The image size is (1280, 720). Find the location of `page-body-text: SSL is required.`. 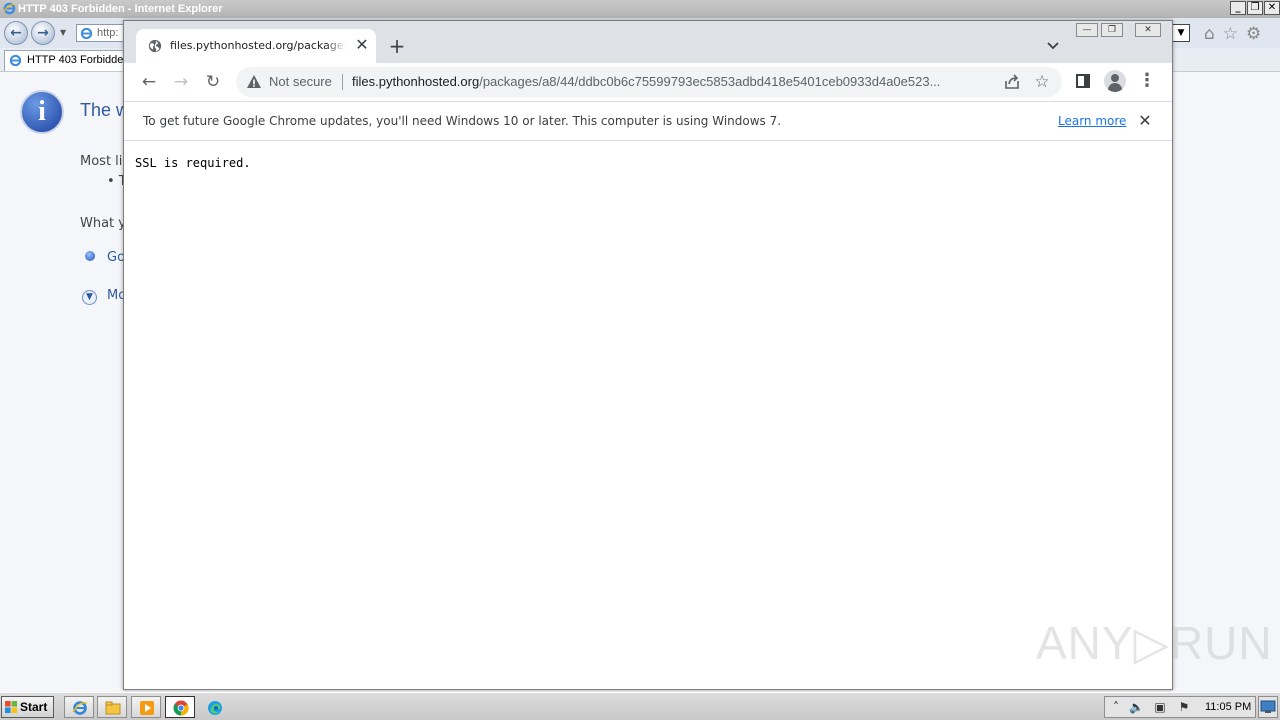

page-body-text: SSL is required. is located at coordinates (193, 163).